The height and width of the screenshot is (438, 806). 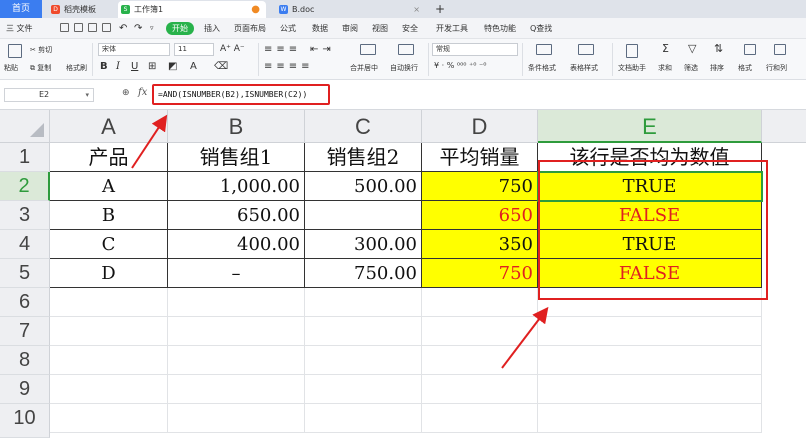 What do you see at coordinates (25, 389) in the screenshot?
I see `row-header-9: 9` at bounding box center [25, 389].